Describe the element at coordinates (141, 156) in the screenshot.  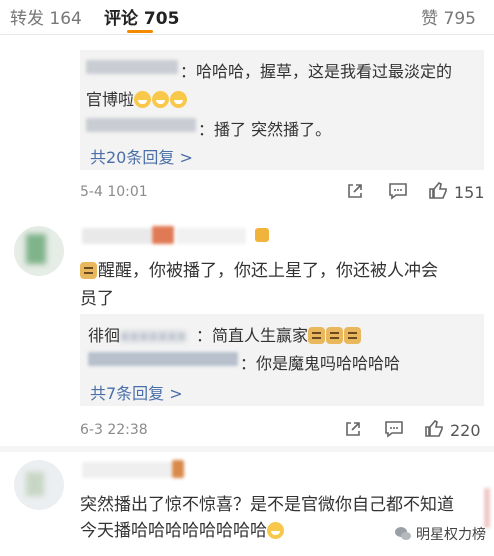
I see `more-replies-link: 共20条回复 >` at that location.